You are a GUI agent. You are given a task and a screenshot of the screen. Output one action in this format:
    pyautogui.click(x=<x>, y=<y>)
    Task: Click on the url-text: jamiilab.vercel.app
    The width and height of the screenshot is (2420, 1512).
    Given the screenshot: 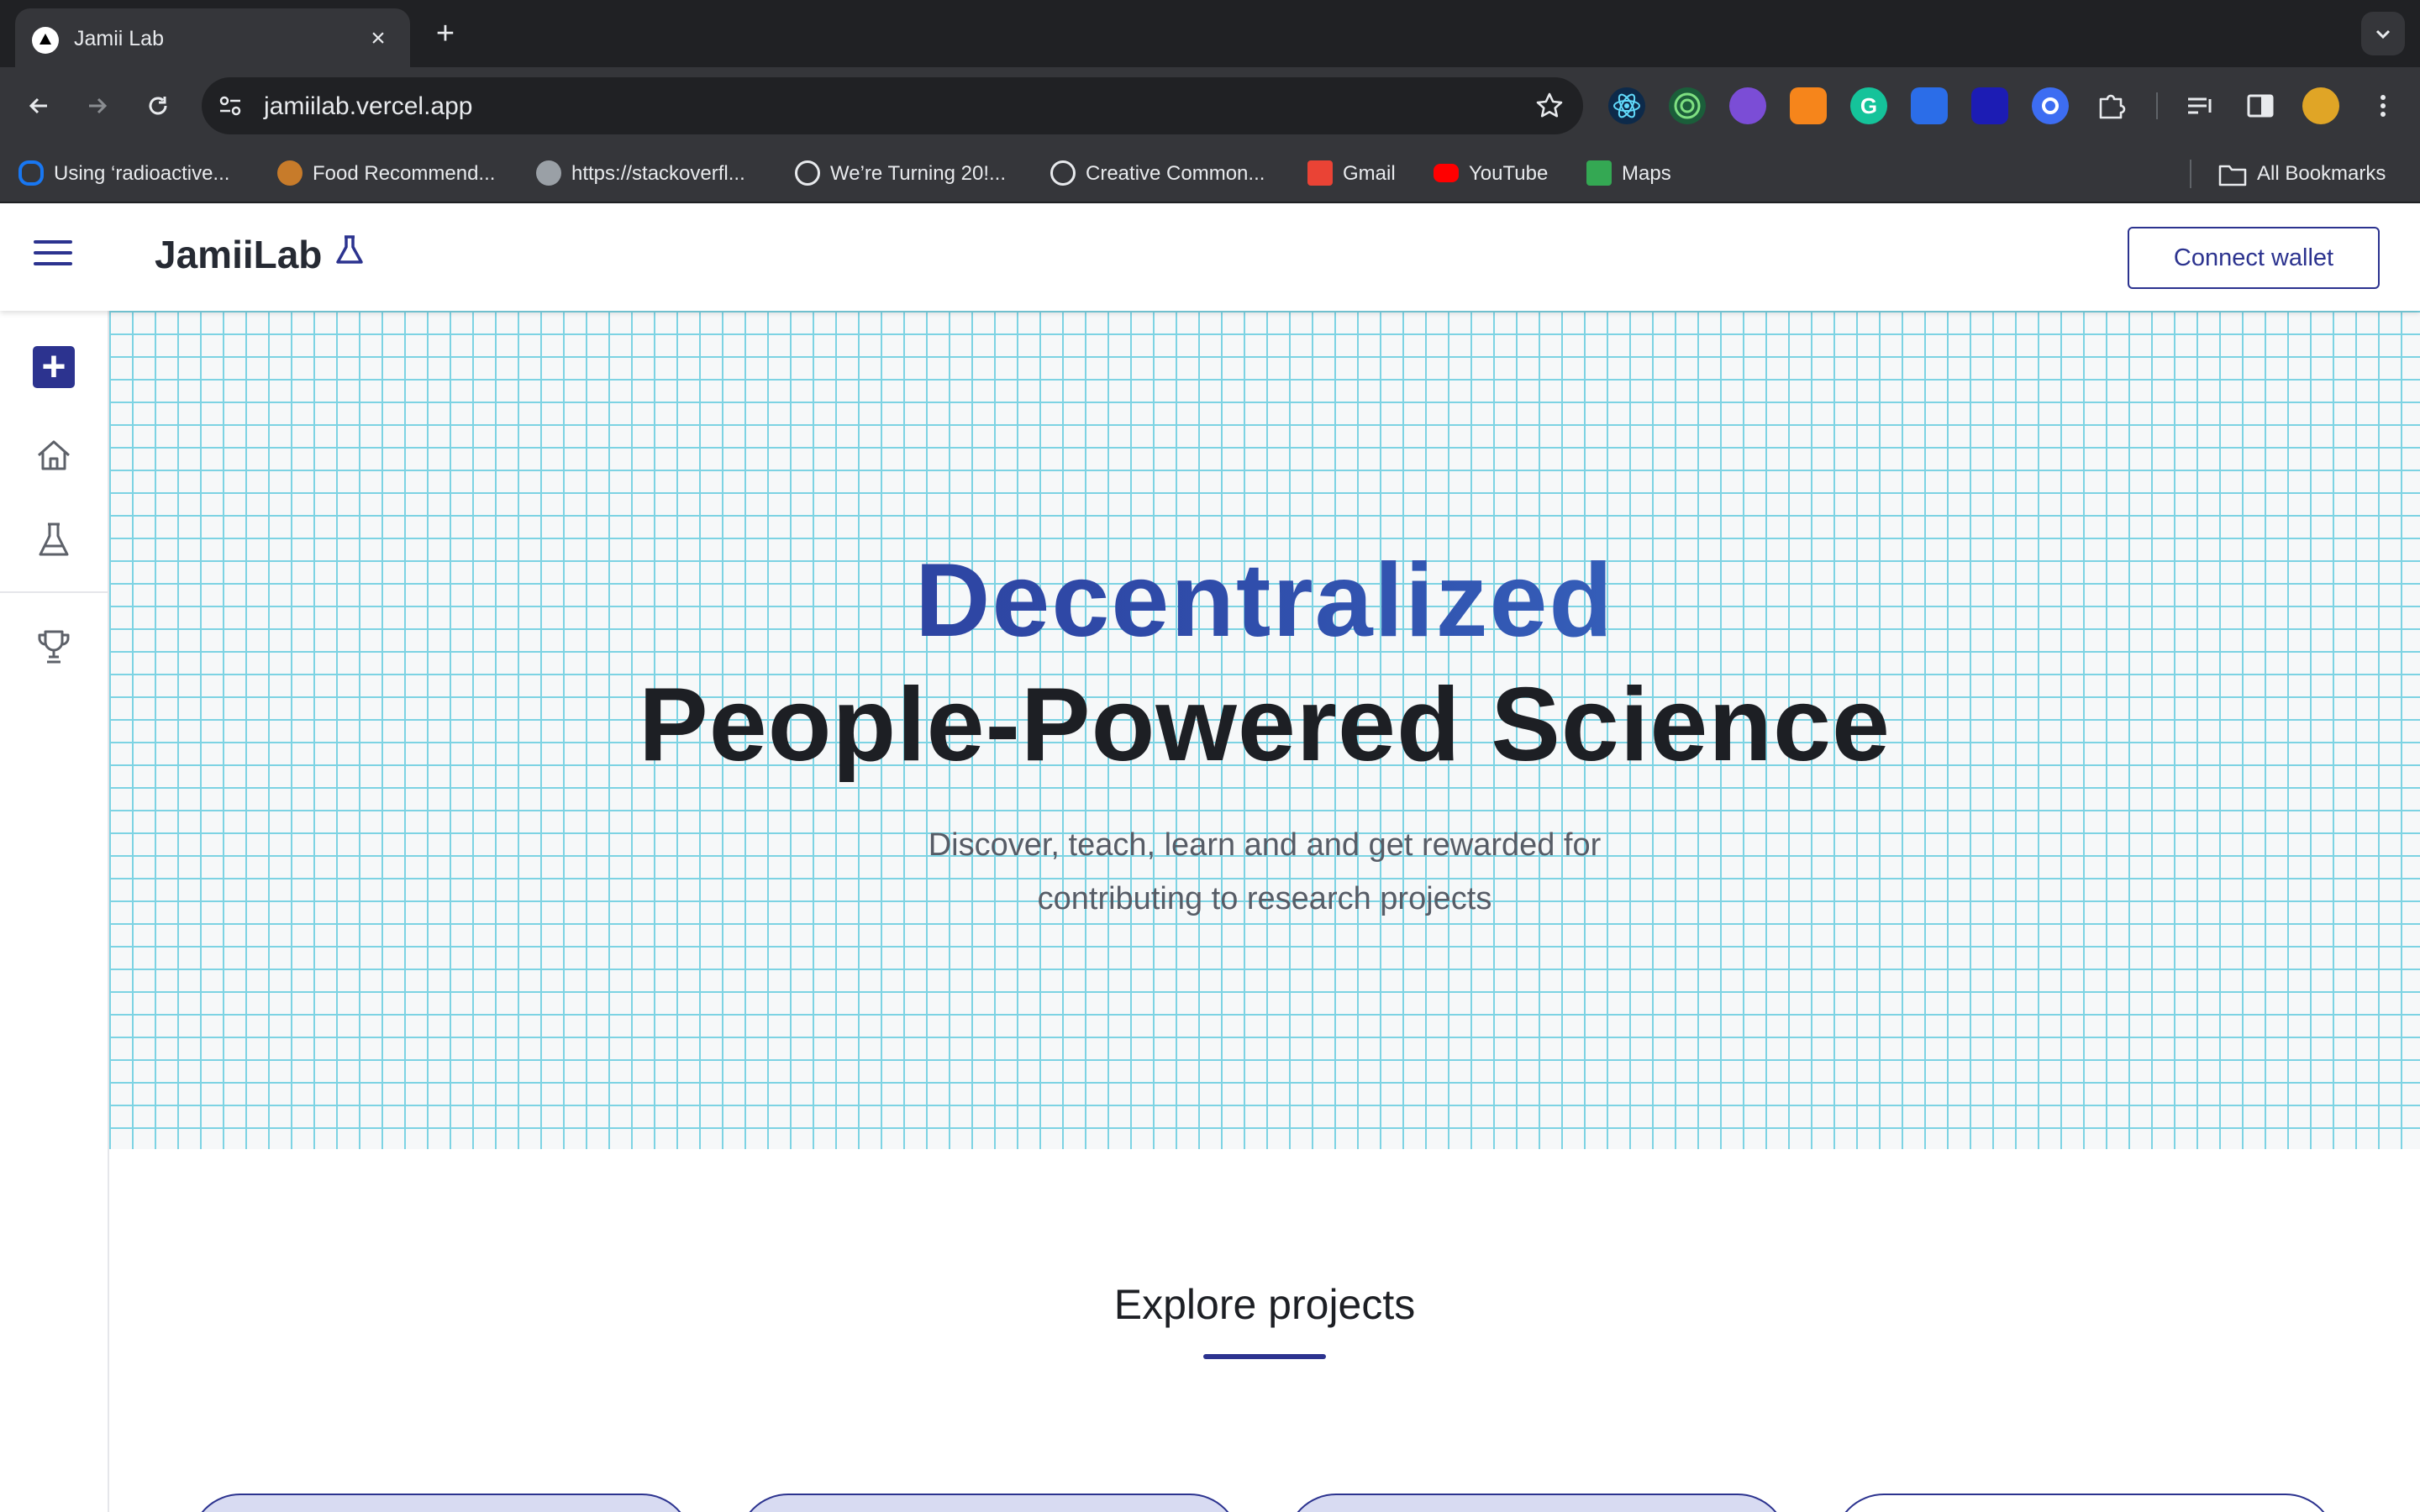 What is the action you would take?
    pyautogui.click(x=368, y=106)
    